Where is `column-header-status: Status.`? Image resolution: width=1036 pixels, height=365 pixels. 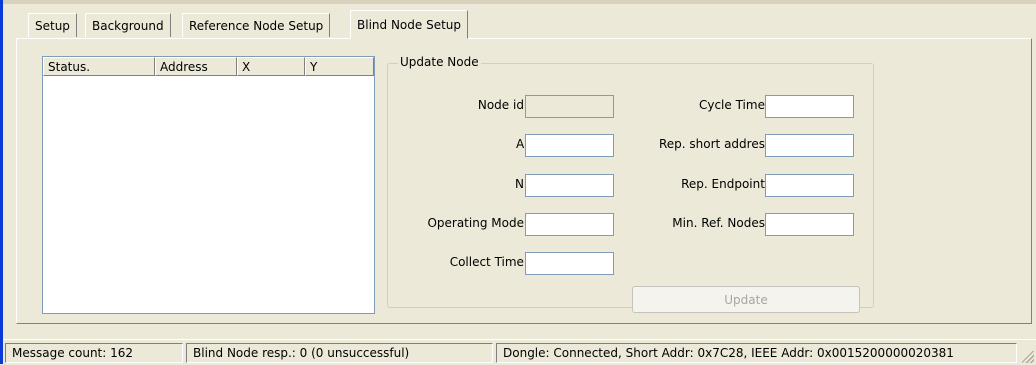 column-header-status: Status. is located at coordinates (99, 66).